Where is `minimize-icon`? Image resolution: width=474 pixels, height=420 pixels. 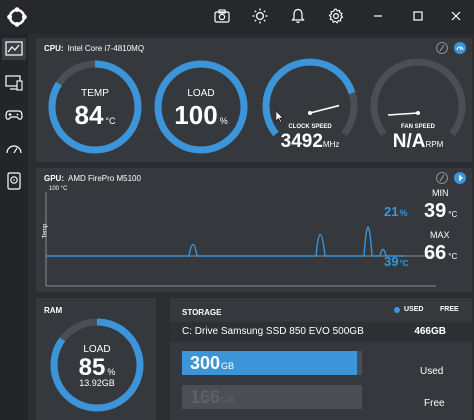
minimize-icon is located at coordinates (378, 16).